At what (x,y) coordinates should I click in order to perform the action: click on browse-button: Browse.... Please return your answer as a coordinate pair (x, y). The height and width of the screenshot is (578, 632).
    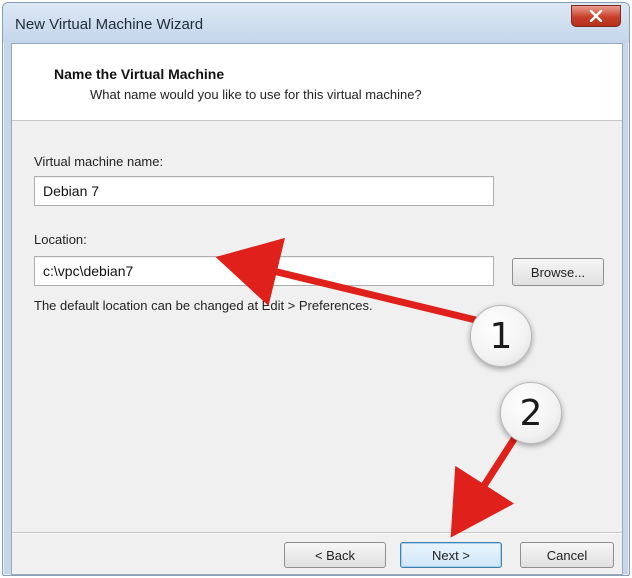
    Looking at the image, I should click on (558, 272).